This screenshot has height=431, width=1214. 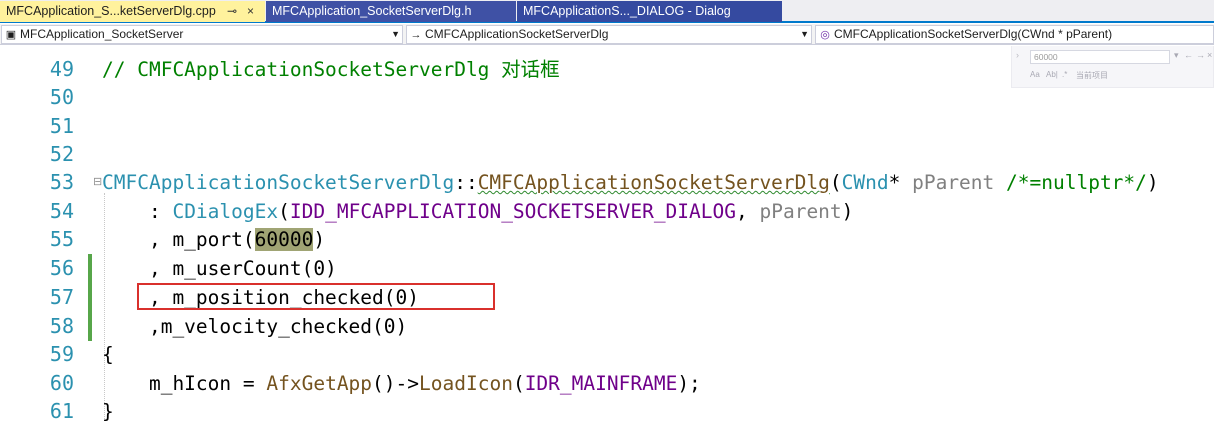 What do you see at coordinates (61, 154) in the screenshot?
I see `line-number: 52` at bounding box center [61, 154].